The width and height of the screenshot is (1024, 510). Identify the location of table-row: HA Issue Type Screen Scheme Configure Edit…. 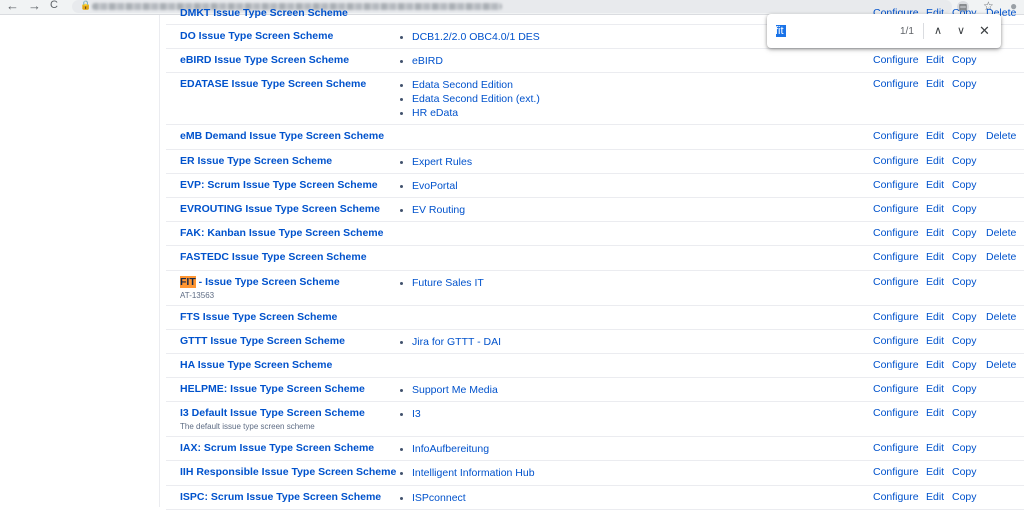
(595, 366).